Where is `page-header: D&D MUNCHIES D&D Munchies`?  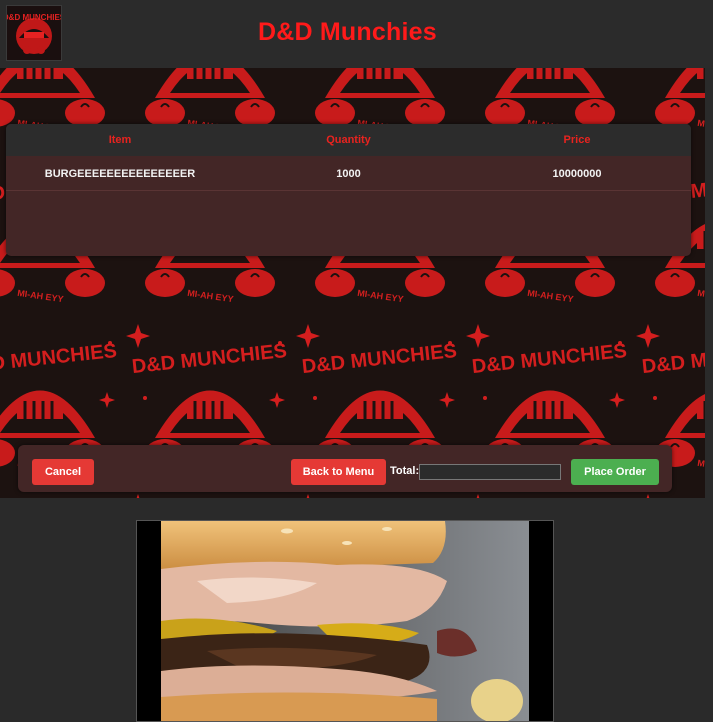 page-header: D&D MUNCHIES D&D Munchies is located at coordinates (356, 34).